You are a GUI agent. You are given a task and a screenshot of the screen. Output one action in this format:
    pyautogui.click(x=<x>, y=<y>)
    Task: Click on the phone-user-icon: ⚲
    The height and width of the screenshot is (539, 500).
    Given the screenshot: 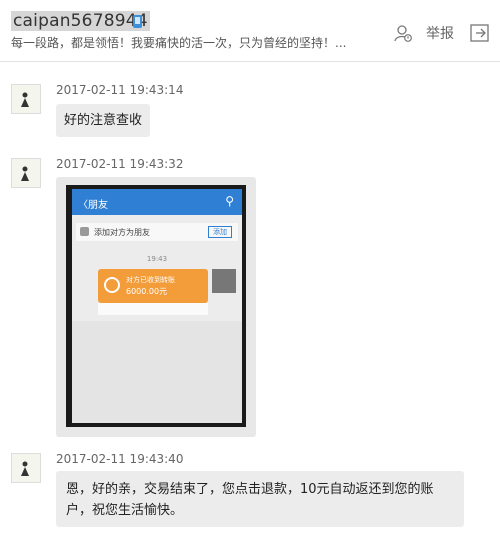 What is the action you would take?
    pyautogui.click(x=229, y=201)
    